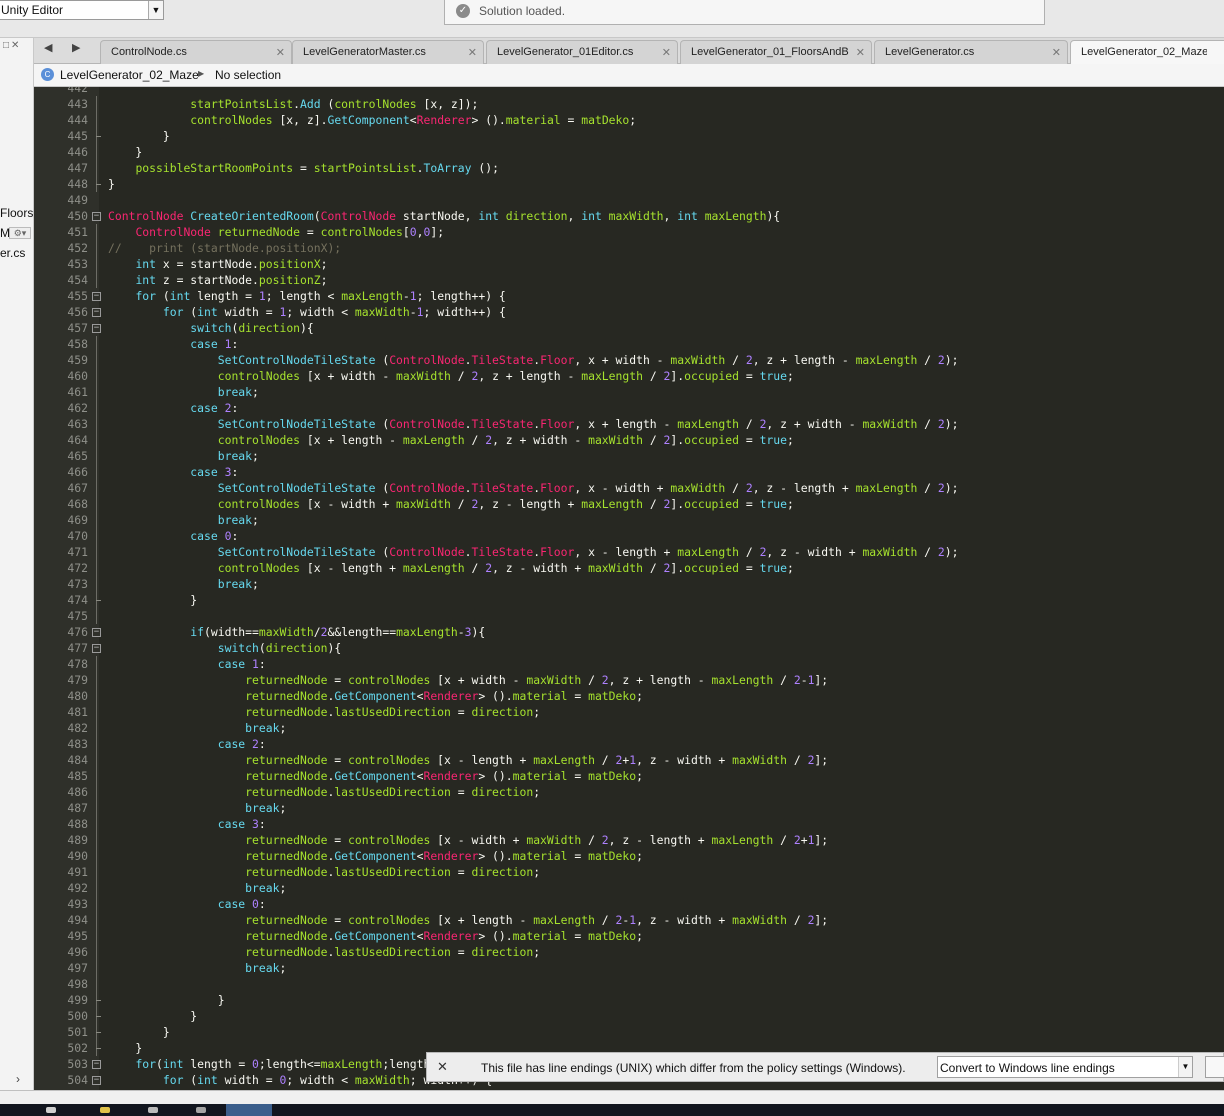 This screenshot has height=1116, width=1224. Describe the element at coordinates (17, 564) in the screenshot. I see `left-panel: □✕` at that location.